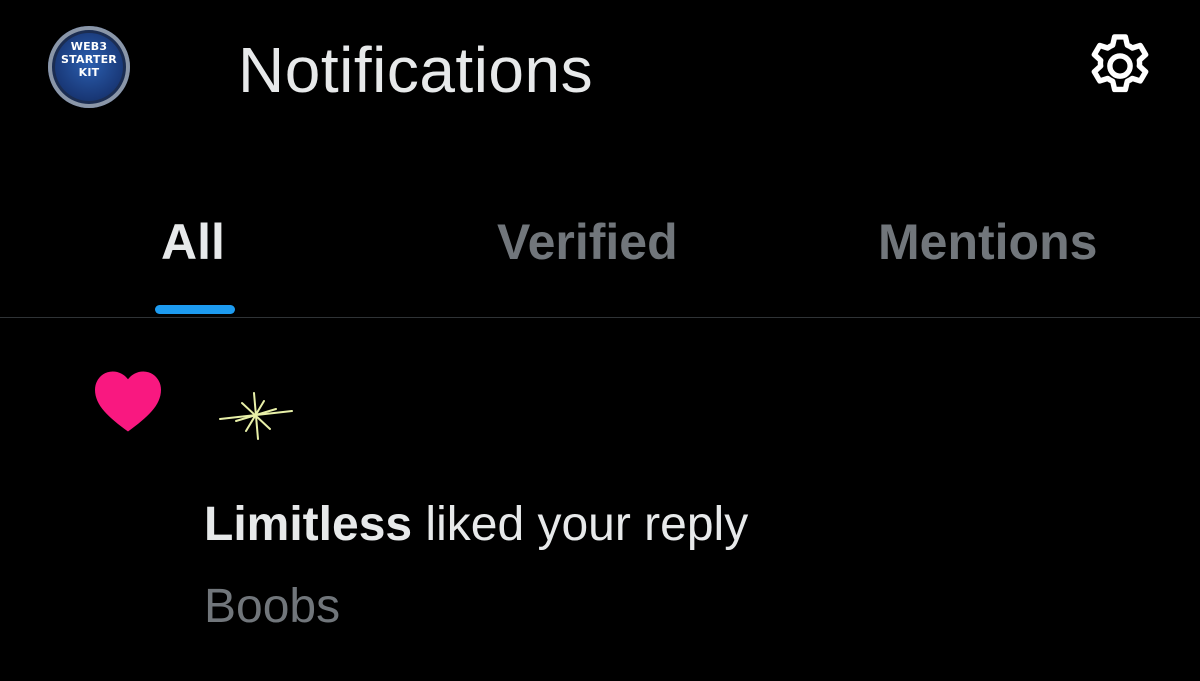 This screenshot has height=681, width=1200. I want to click on notification-text: Limitless liked your reply, so click(476, 525).